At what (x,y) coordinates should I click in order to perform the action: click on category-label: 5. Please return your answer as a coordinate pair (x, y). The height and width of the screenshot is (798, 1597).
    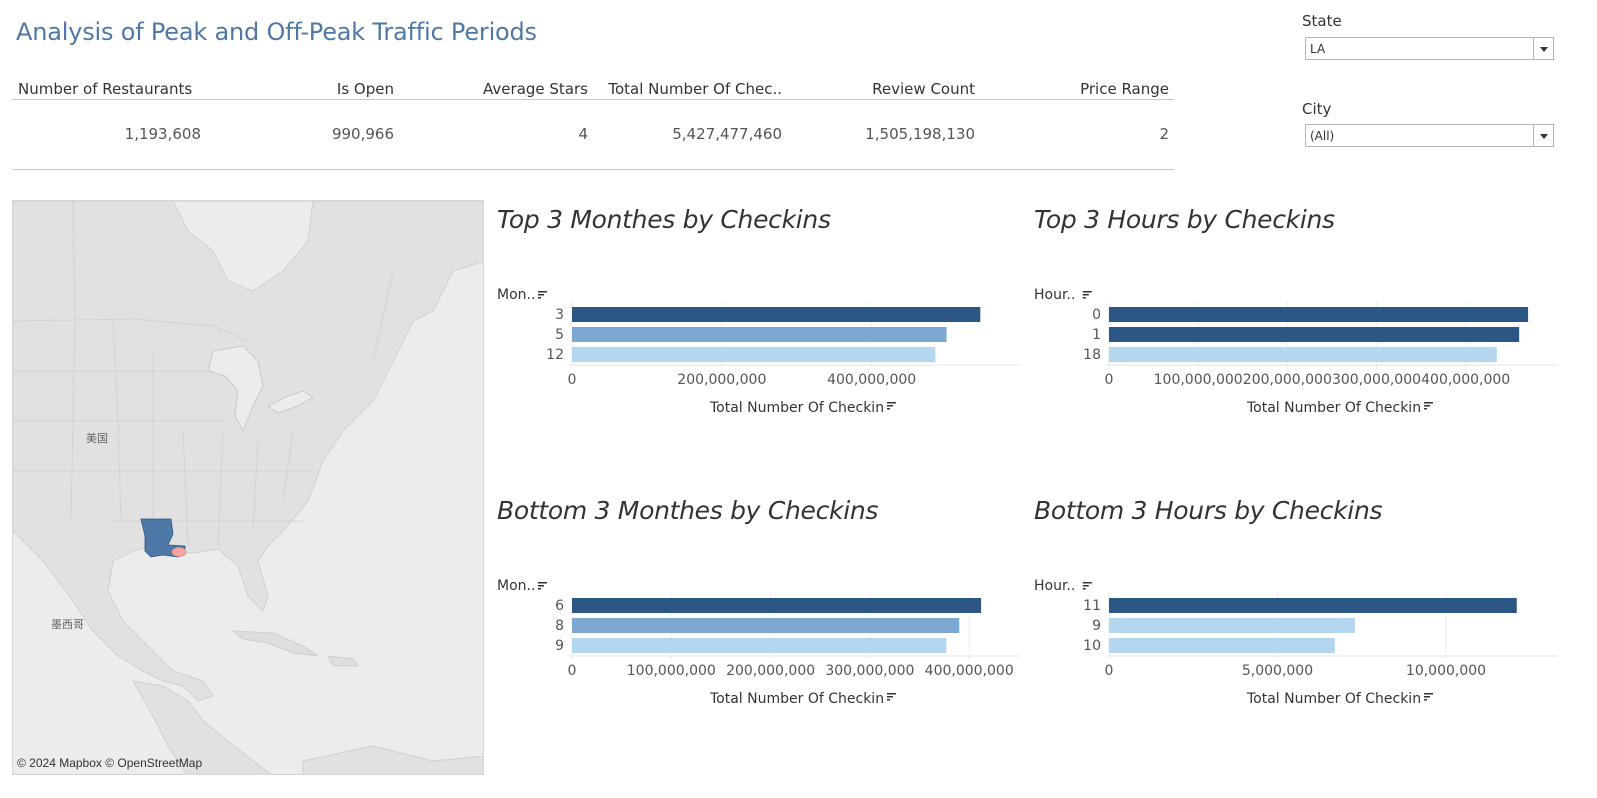
    Looking at the image, I should click on (559, 335).